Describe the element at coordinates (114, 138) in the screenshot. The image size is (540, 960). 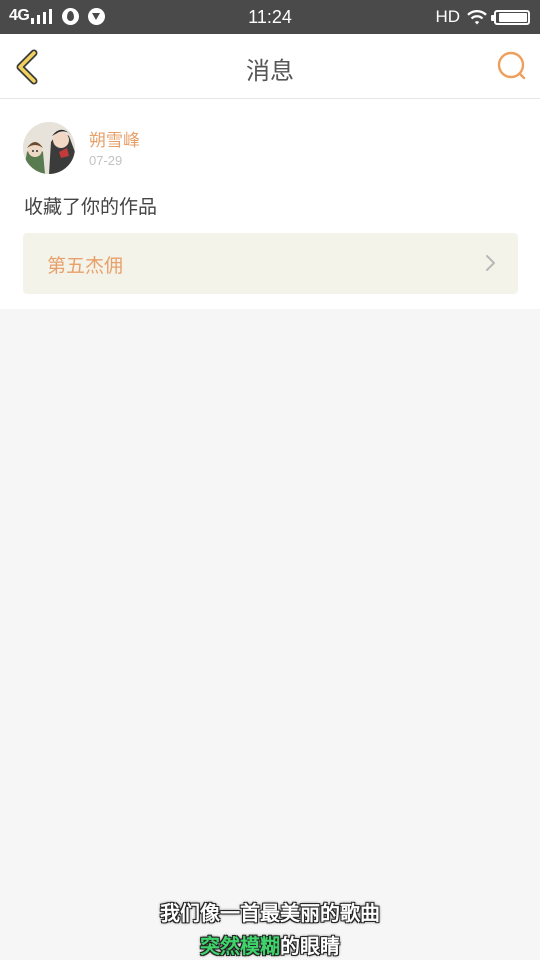
I see `username: 朔雪峰` at that location.